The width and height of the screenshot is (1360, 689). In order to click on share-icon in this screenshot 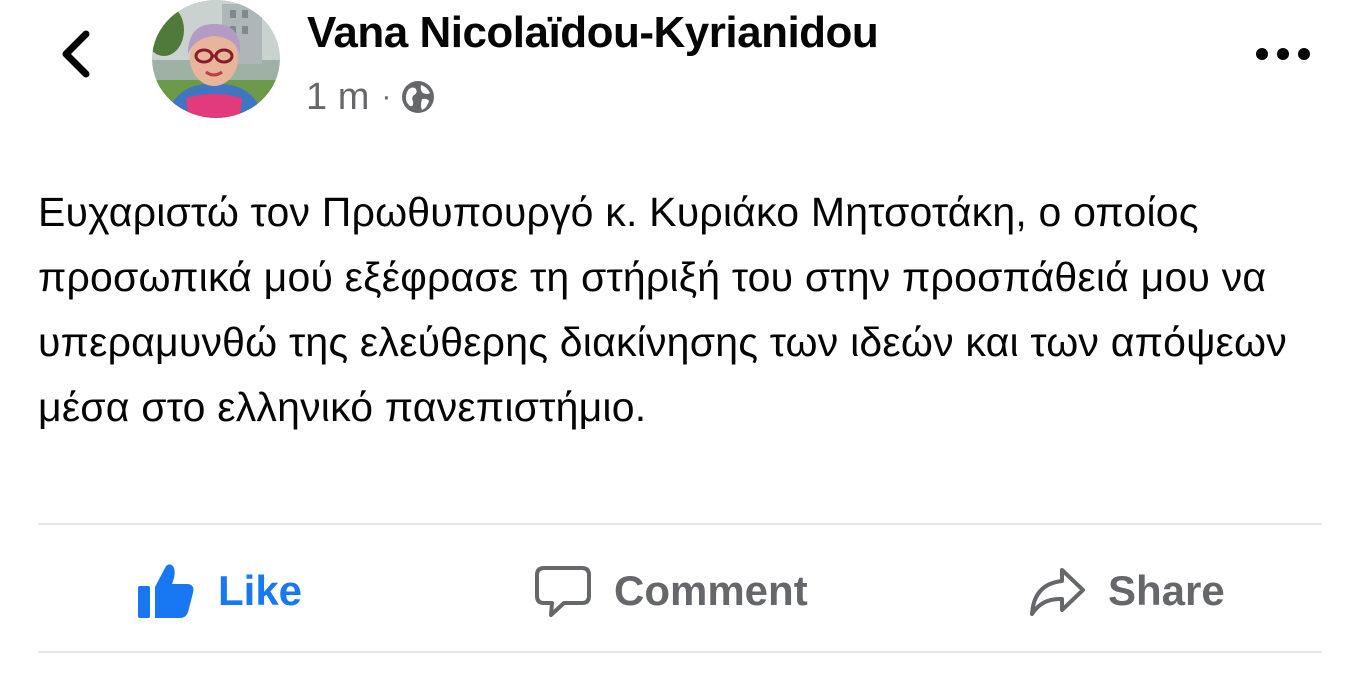, I will do `click(1057, 592)`.